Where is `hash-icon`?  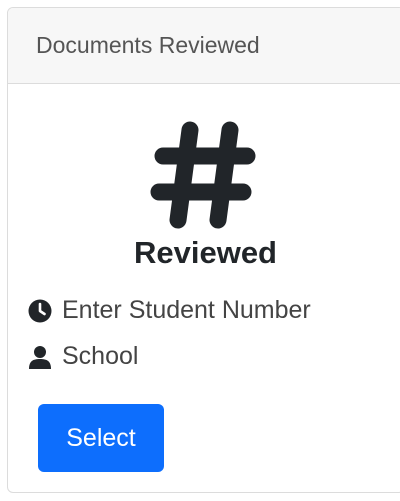 hash-icon is located at coordinates (203, 175).